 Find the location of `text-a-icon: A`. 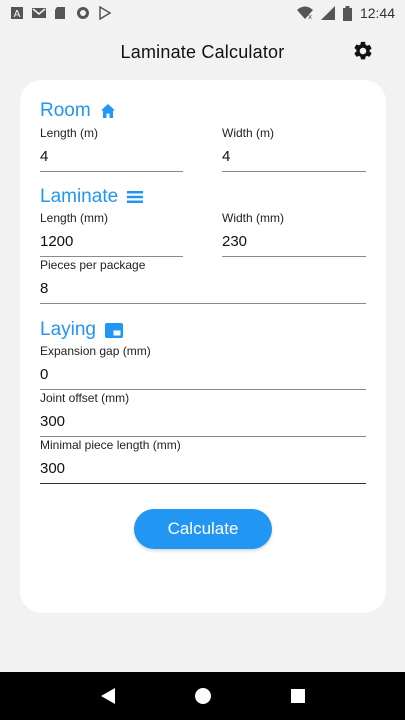

text-a-icon: A is located at coordinates (17, 13).